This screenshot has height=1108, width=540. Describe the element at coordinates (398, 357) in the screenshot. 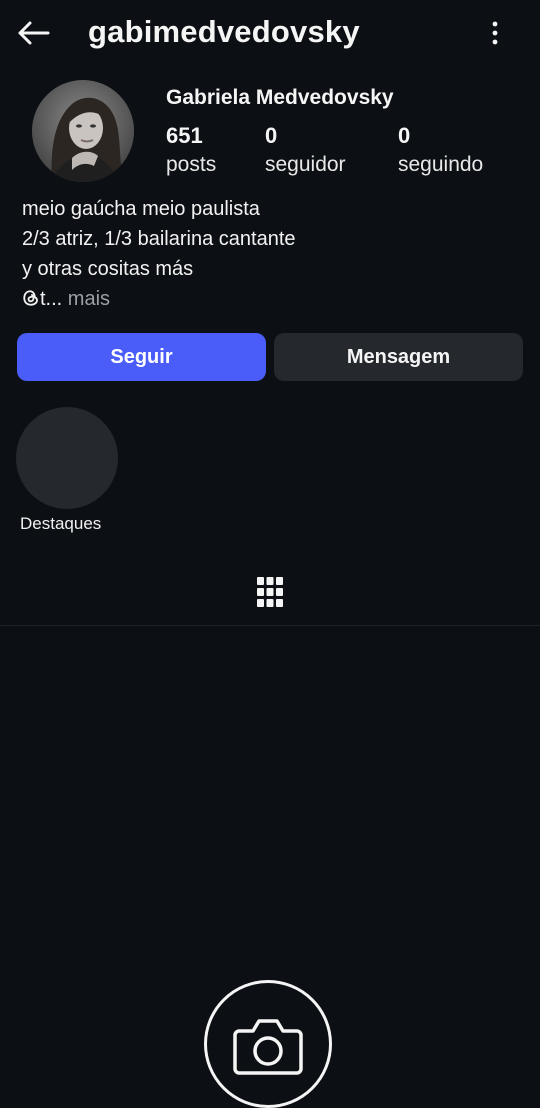

I see `message-button: Mensagem` at that location.